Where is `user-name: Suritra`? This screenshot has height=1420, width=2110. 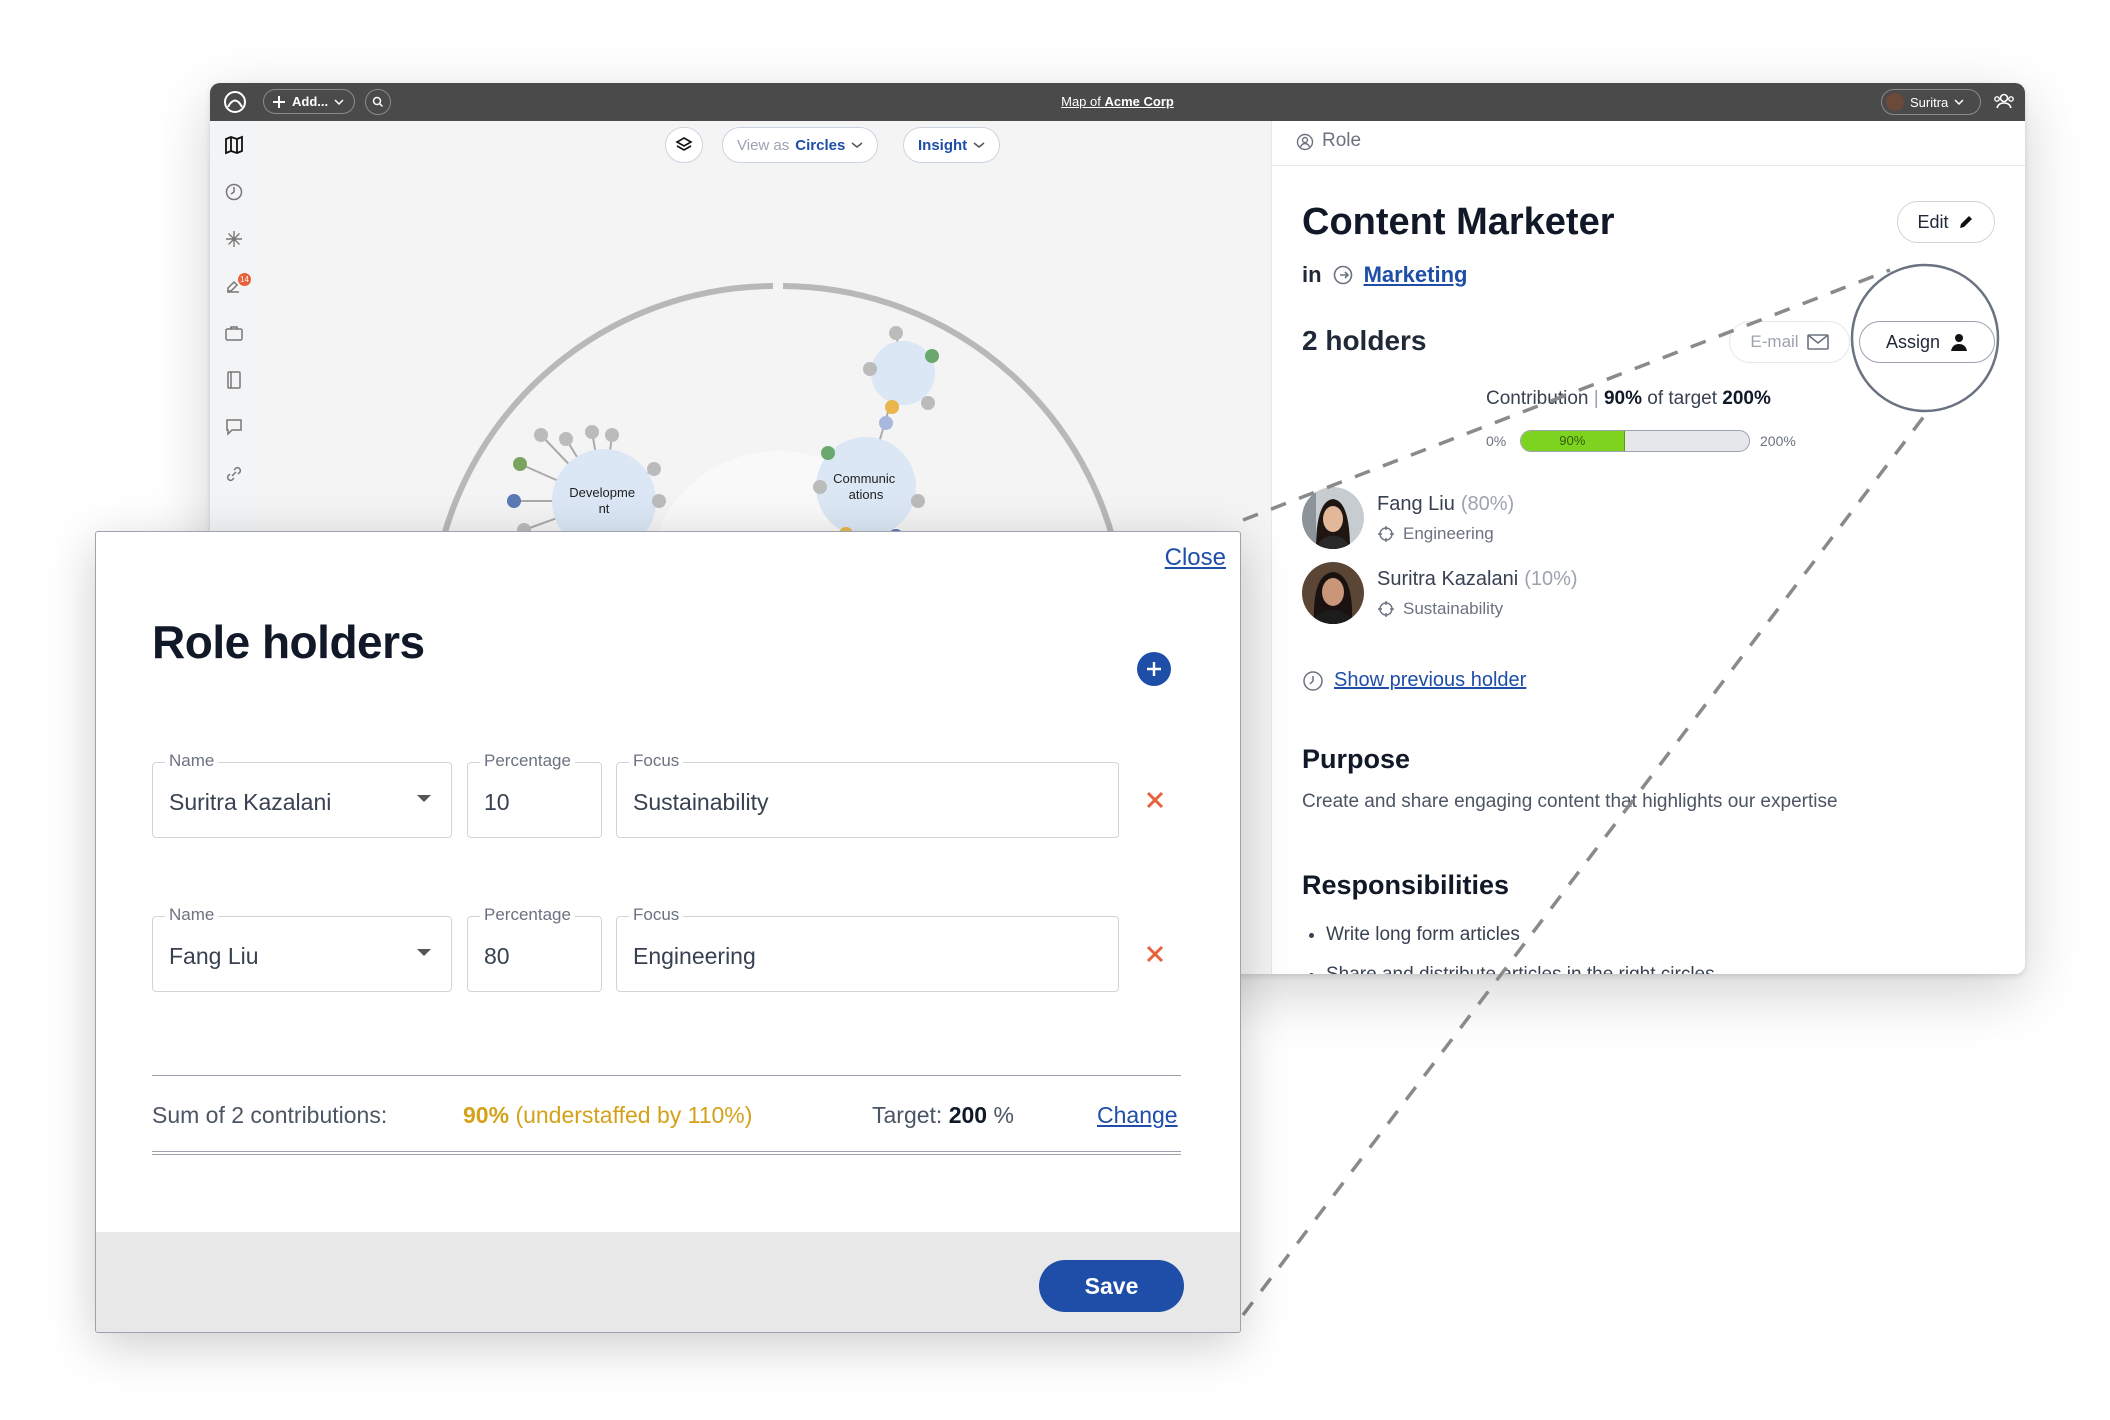
user-name: Suritra is located at coordinates (1929, 102).